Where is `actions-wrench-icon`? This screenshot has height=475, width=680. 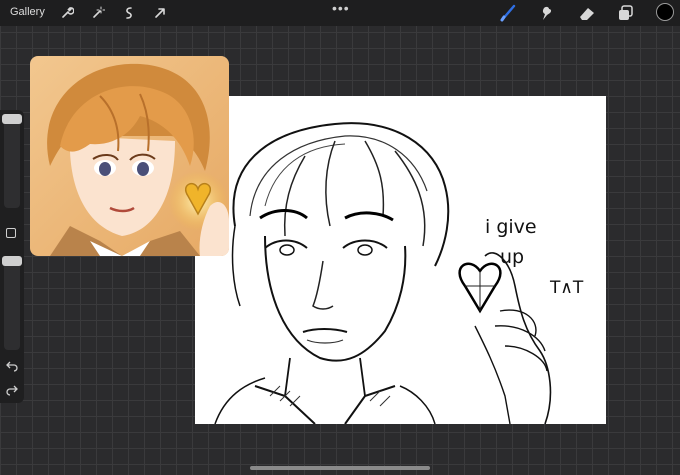
actions-wrench-icon is located at coordinates (67, 13).